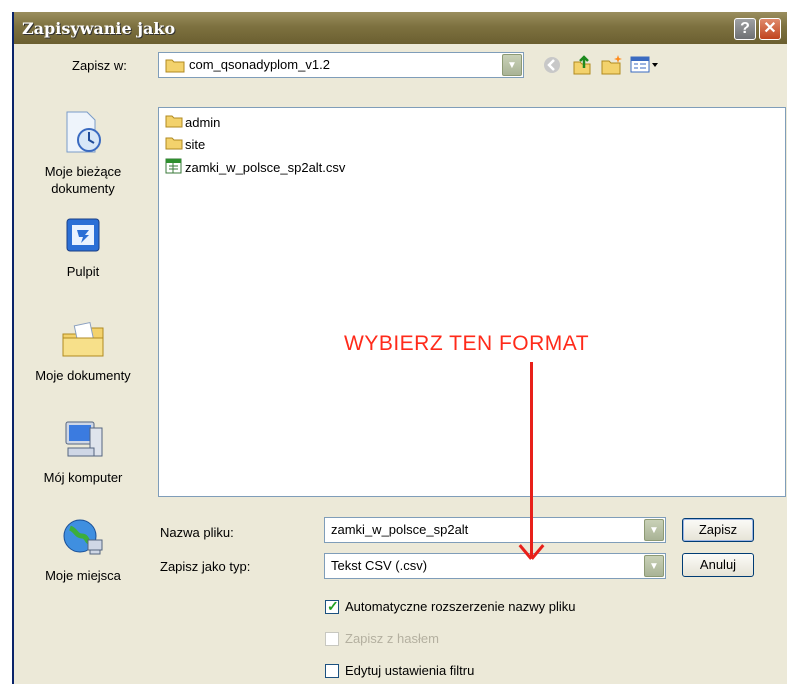 This screenshot has height=684, width=787. I want to click on back-icon, so click(552, 66).